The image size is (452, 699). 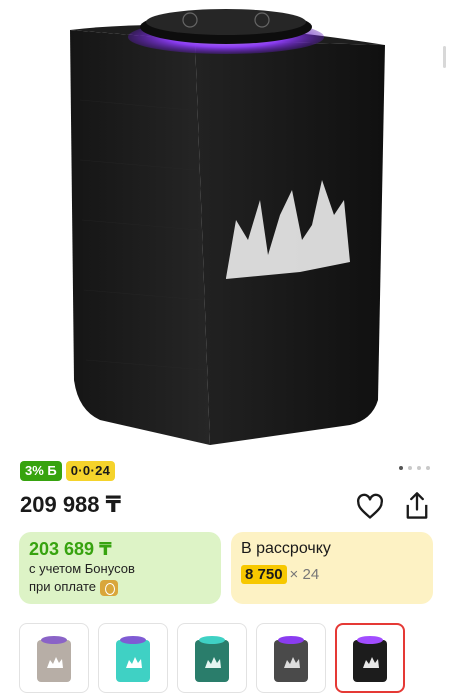 What do you see at coordinates (120, 587) in the screenshot?
I see `bonus-caption-2-row: при оплате` at bounding box center [120, 587].